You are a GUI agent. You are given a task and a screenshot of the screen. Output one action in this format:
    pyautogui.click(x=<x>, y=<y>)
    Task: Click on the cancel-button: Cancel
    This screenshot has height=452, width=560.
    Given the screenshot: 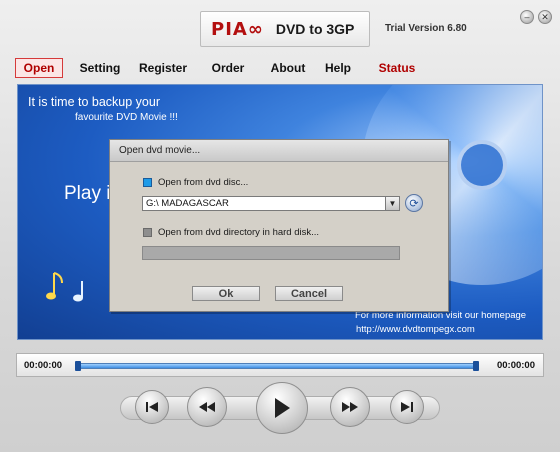 What is the action you would take?
    pyautogui.click(x=309, y=293)
    